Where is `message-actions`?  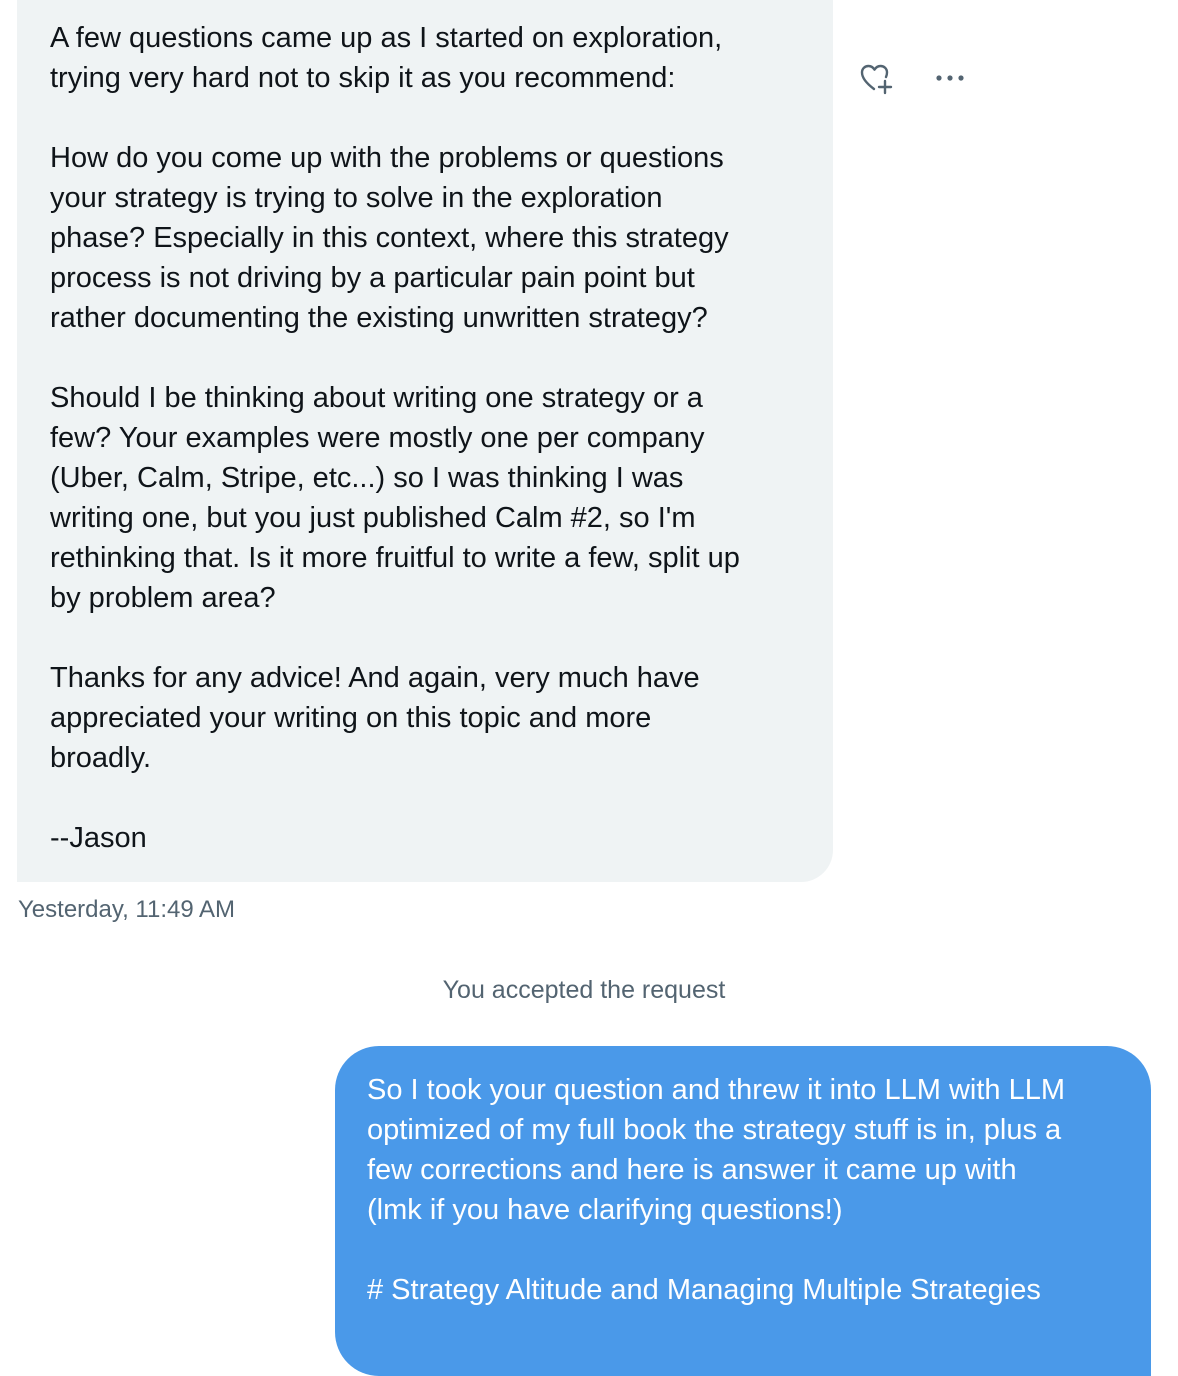 message-actions is located at coordinates (913, 78).